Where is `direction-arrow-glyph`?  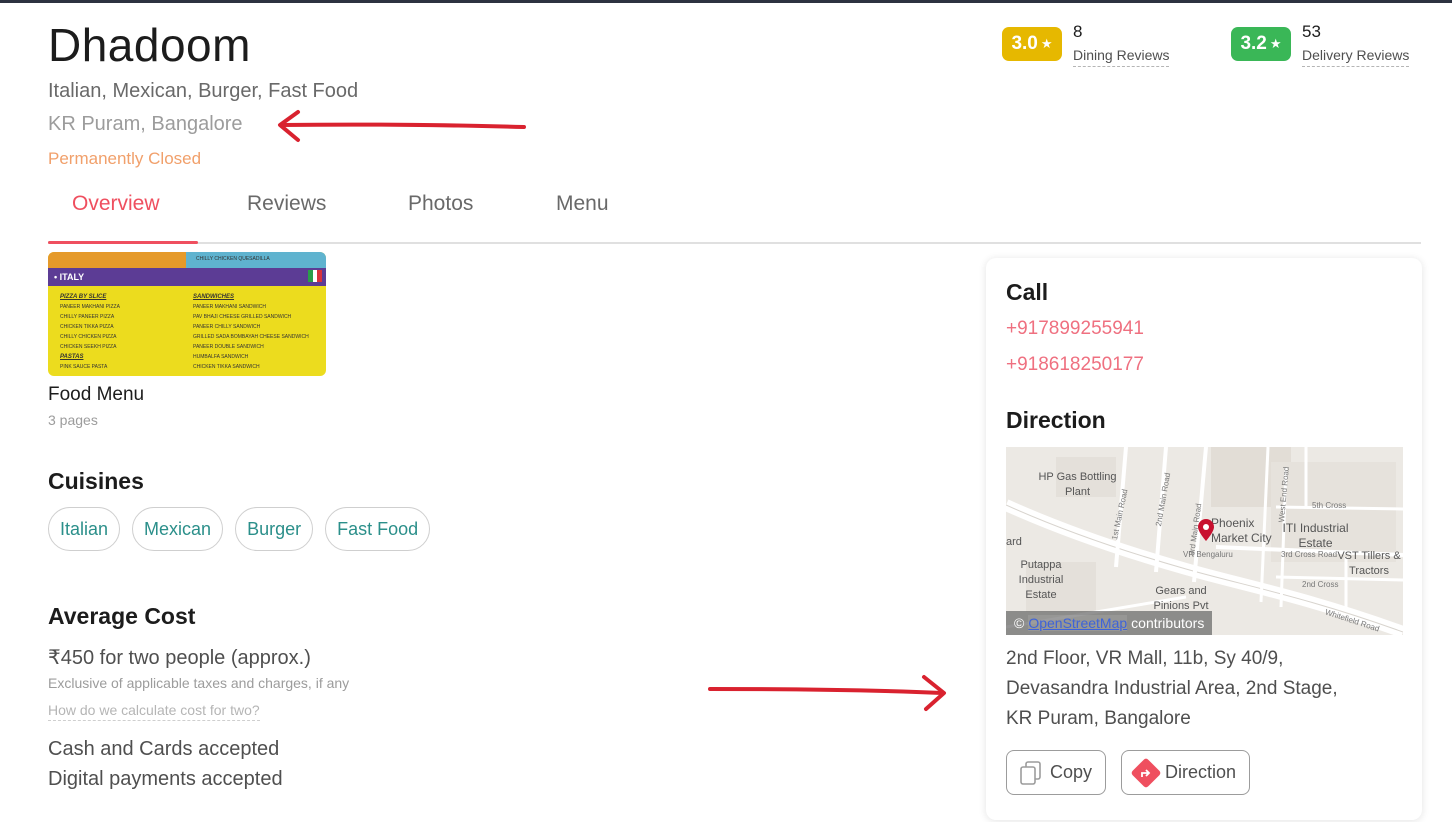 direction-arrow-glyph is located at coordinates (1146, 772).